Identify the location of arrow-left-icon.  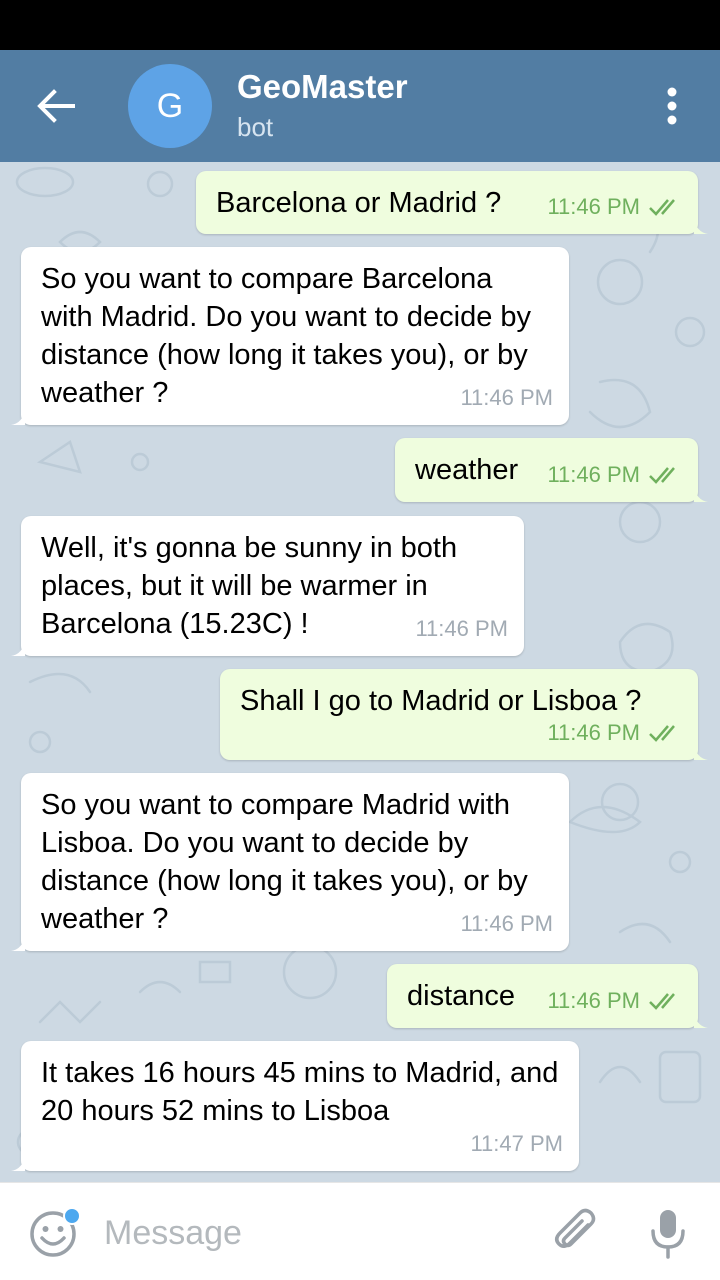
(56, 106).